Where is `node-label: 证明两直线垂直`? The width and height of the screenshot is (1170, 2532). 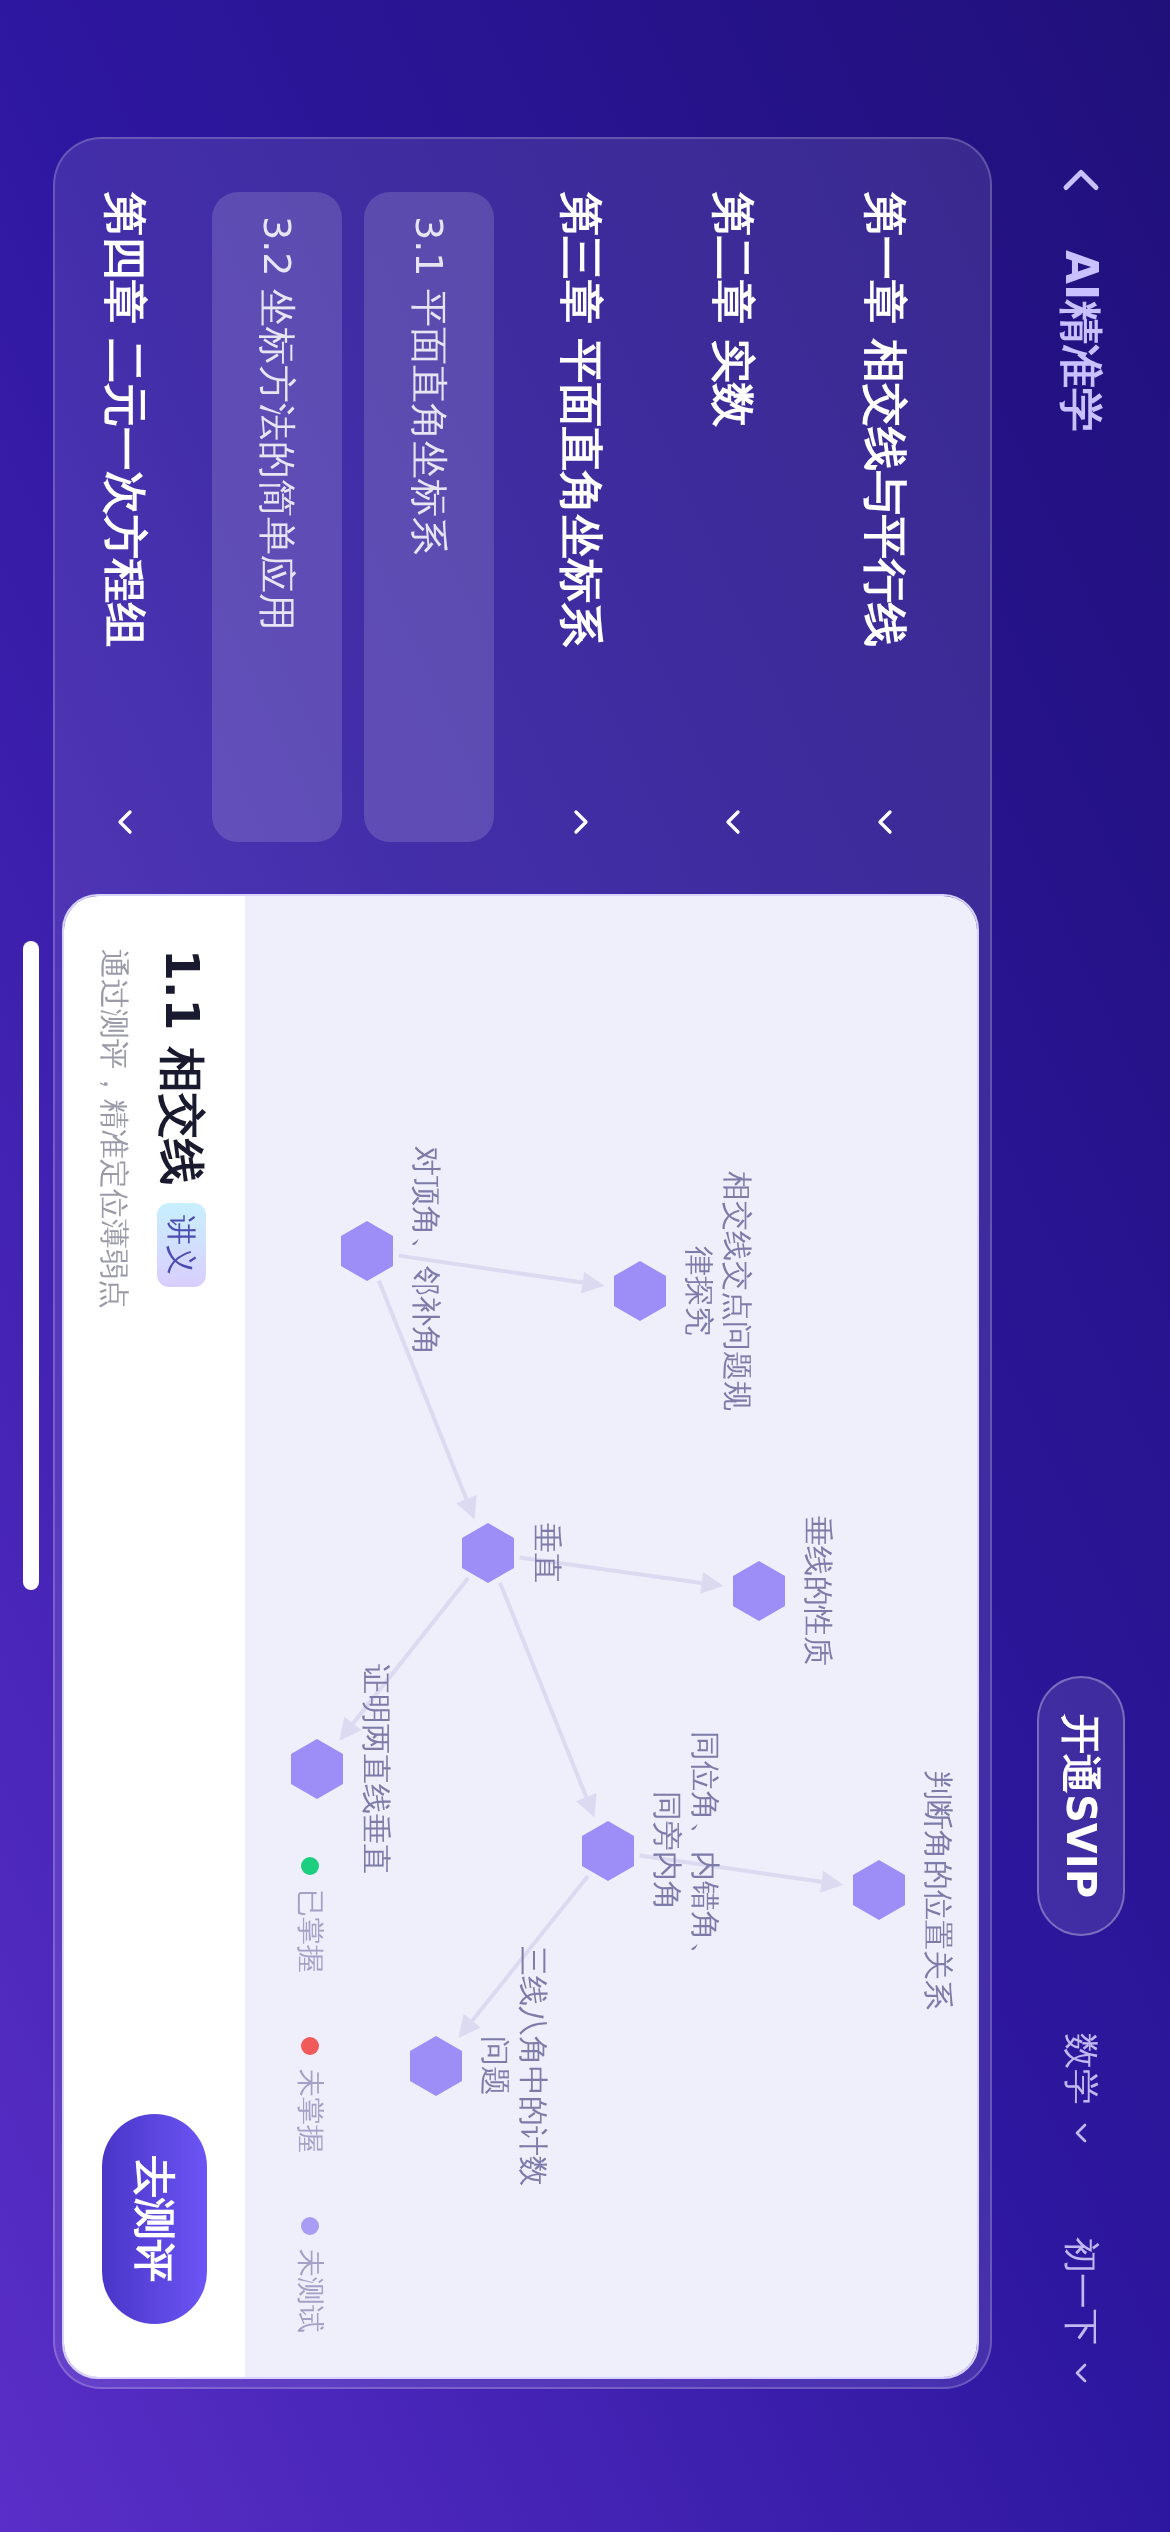 node-label: 证明两直线垂直 is located at coordinates (376, 1769).